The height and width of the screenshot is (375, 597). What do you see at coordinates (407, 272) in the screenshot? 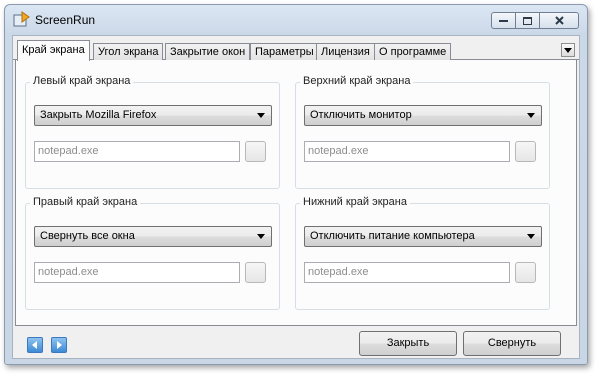
I see `bottom-edge-program-field: notepad.exe` at bounding box center [407, 272].